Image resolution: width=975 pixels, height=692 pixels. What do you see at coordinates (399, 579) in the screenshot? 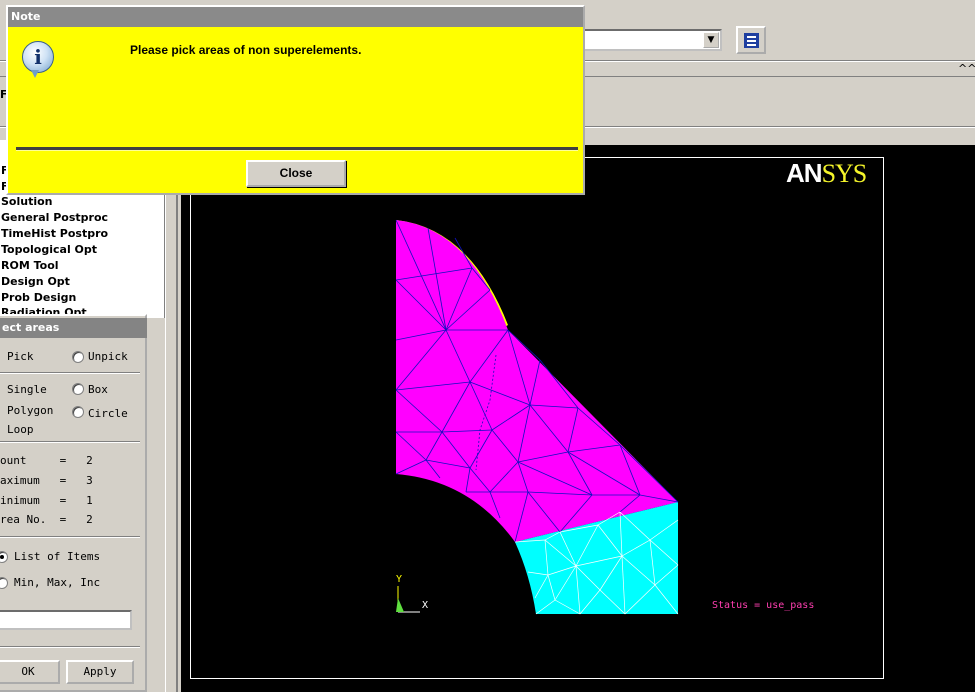
I see `axis-y-label: Y` at bounding box center [399, 579].